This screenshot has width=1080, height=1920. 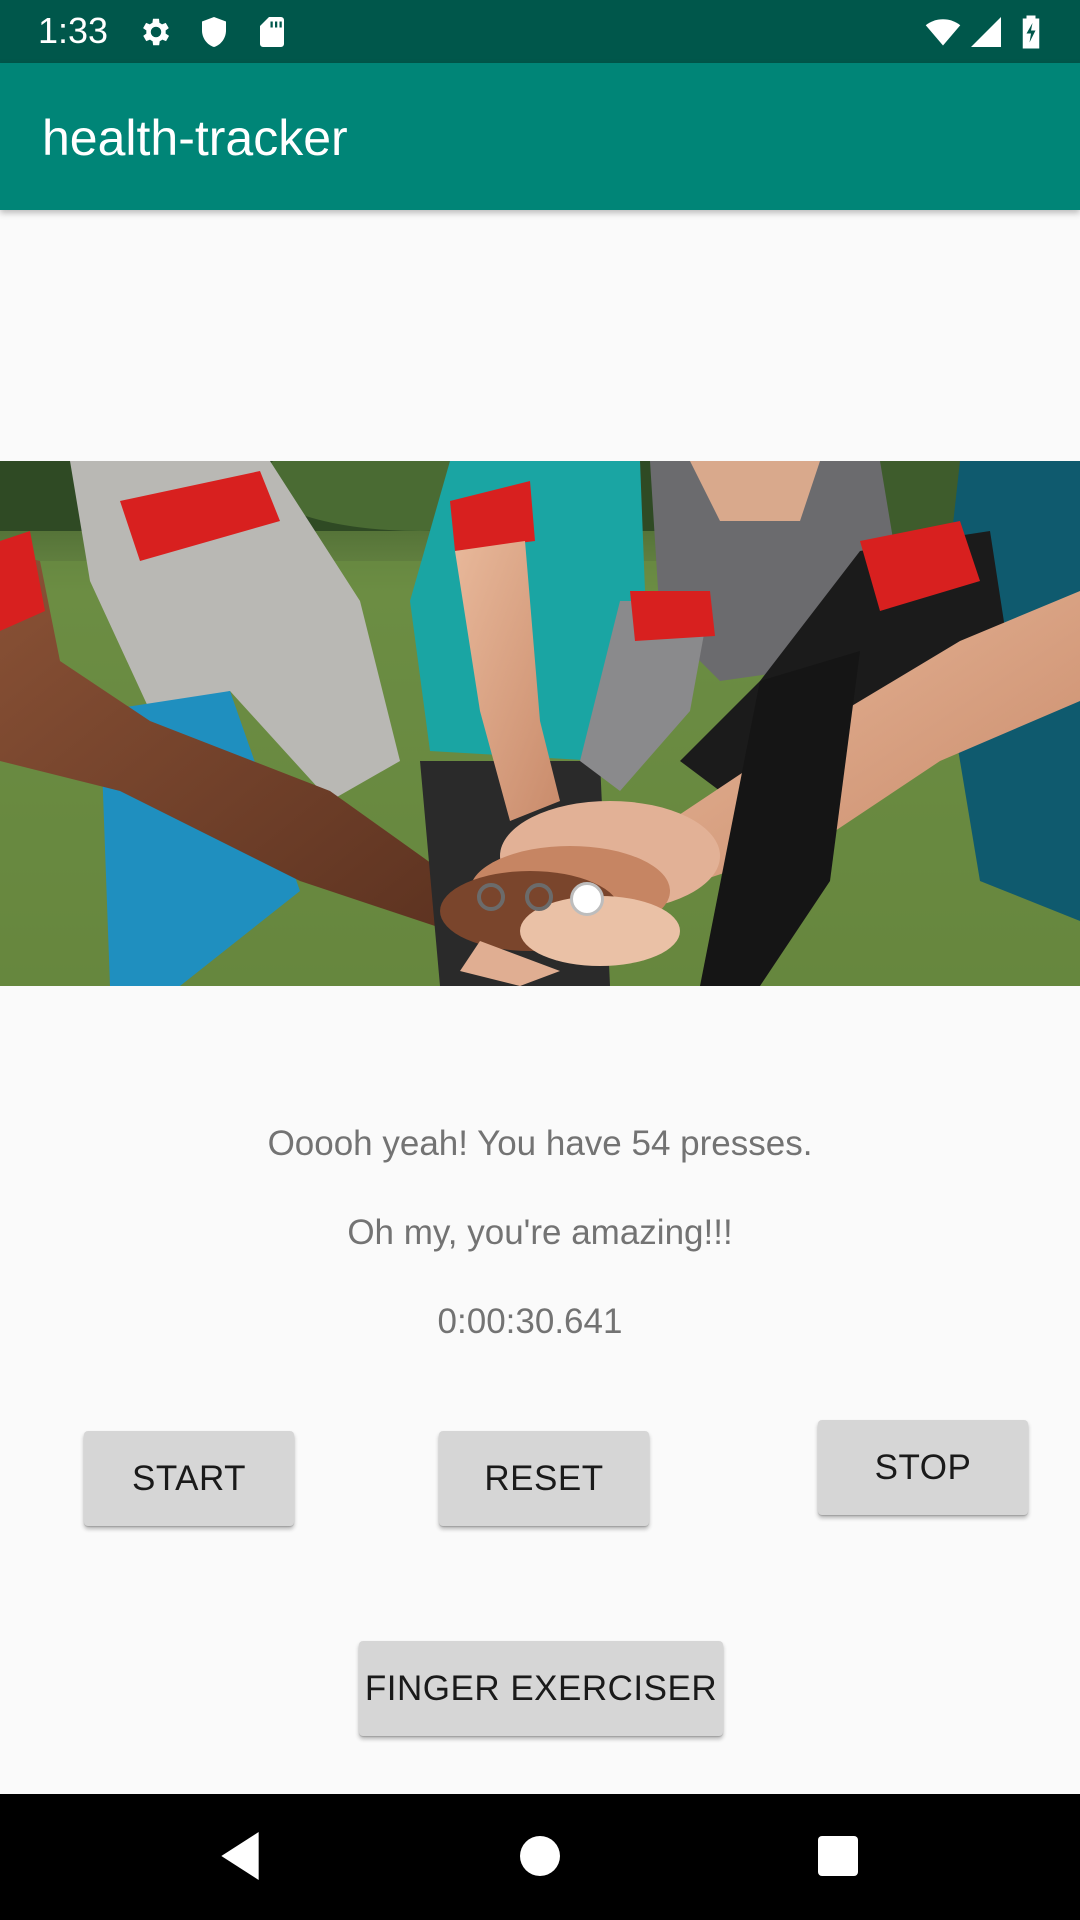 I want to click on recents-icon, so click(x=838, y=1856).